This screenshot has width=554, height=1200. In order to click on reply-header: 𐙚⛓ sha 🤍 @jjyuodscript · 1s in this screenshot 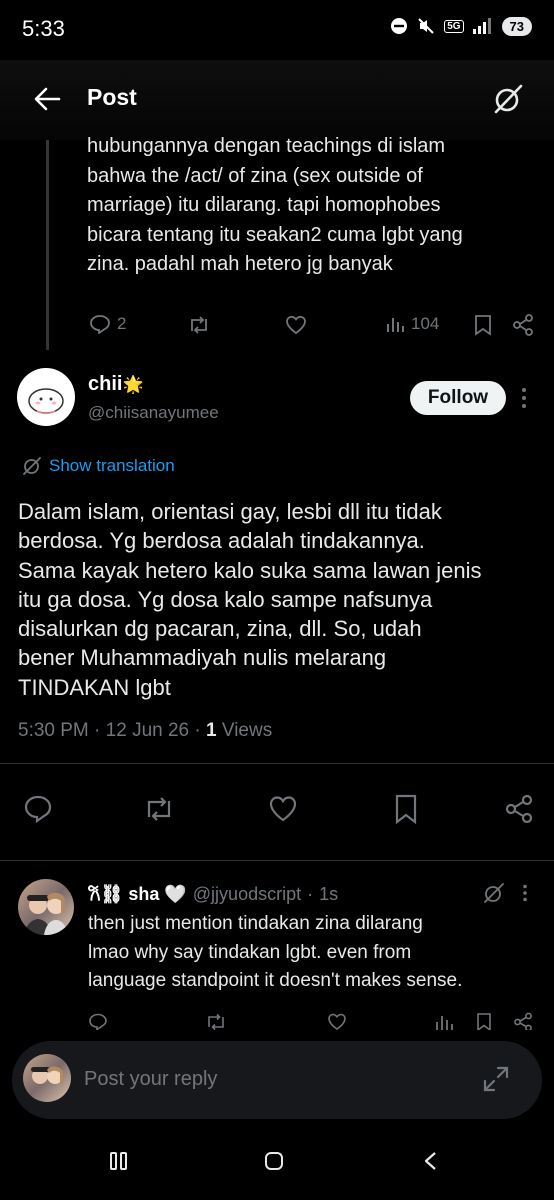, I will do `click(213, 894)`.